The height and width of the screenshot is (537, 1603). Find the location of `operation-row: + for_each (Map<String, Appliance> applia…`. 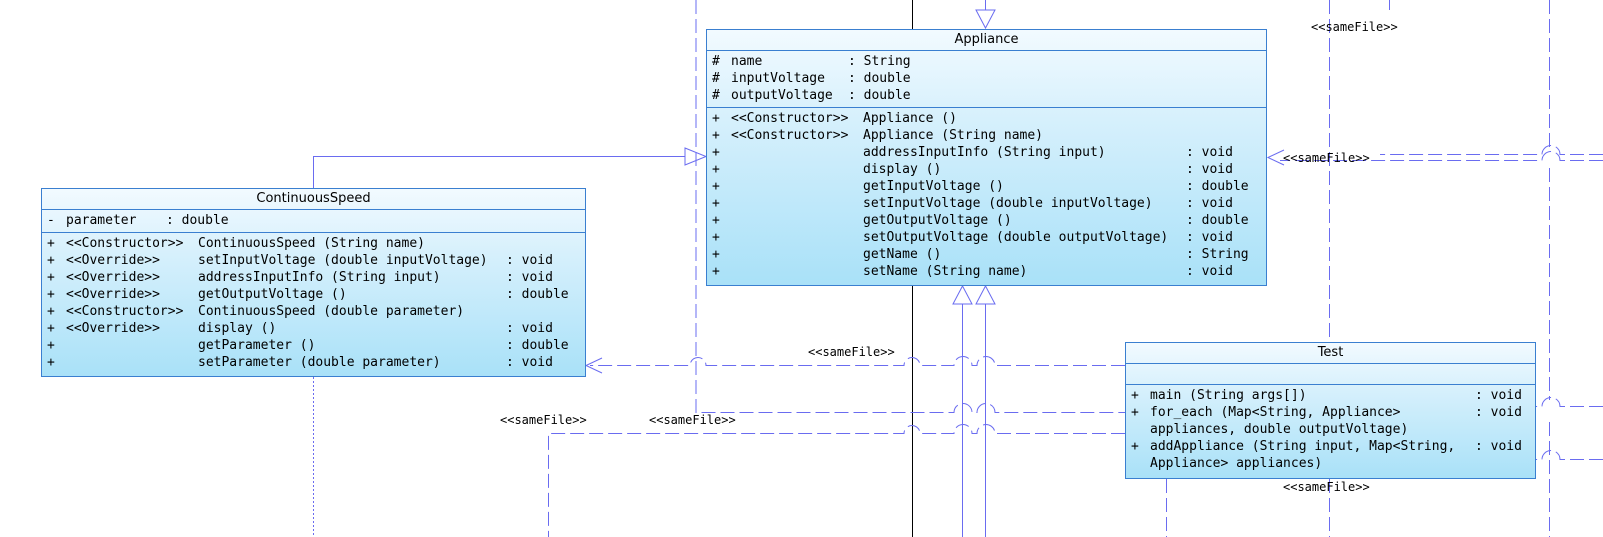

operation-row: + for_each (Map<String, Appliance> applia… is located at coordinates (1330, 421).